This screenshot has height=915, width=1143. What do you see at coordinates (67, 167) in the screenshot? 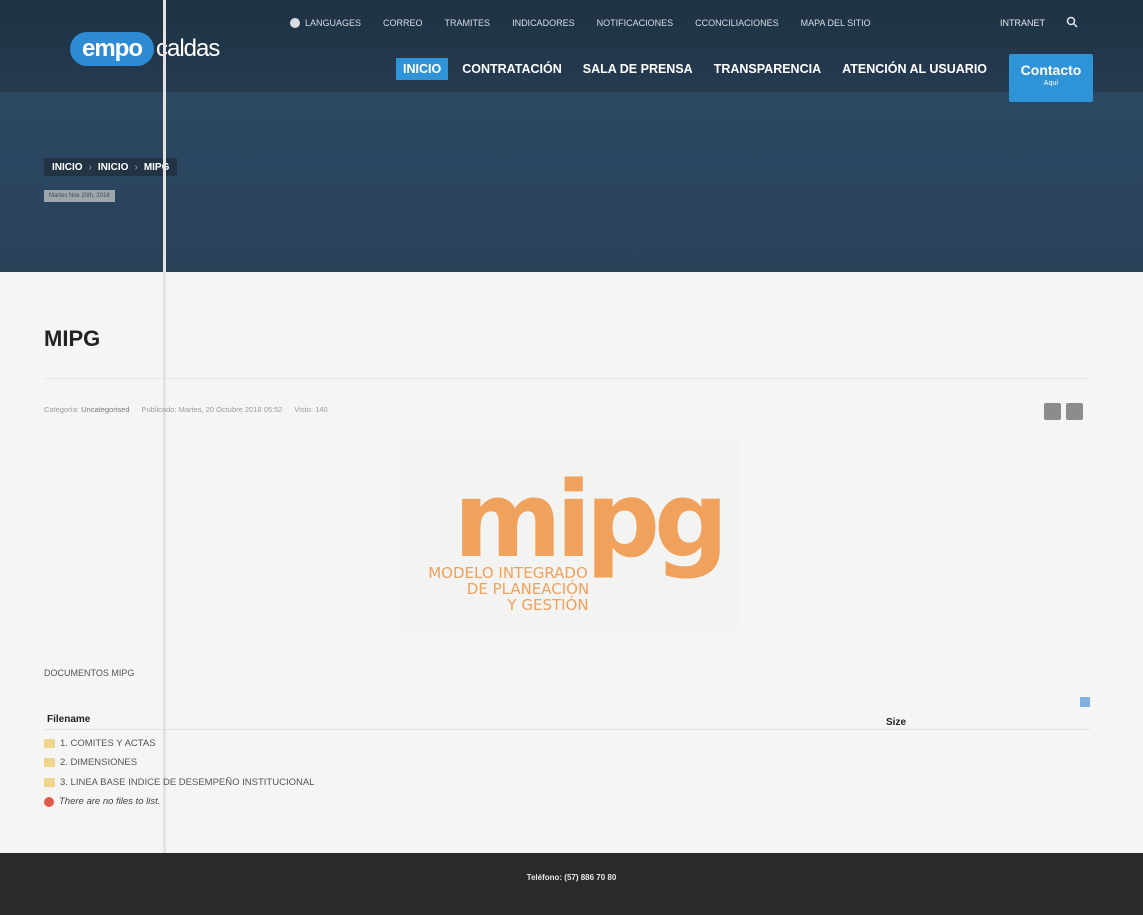
I see `breadcrumb-item-inicio: INICIO` at bounding box center [67, 167].